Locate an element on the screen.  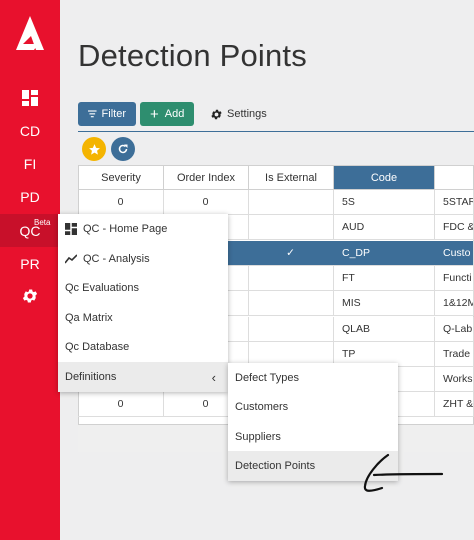
menu-item-label: Qa Matrix is located at coordinates (89, 318).